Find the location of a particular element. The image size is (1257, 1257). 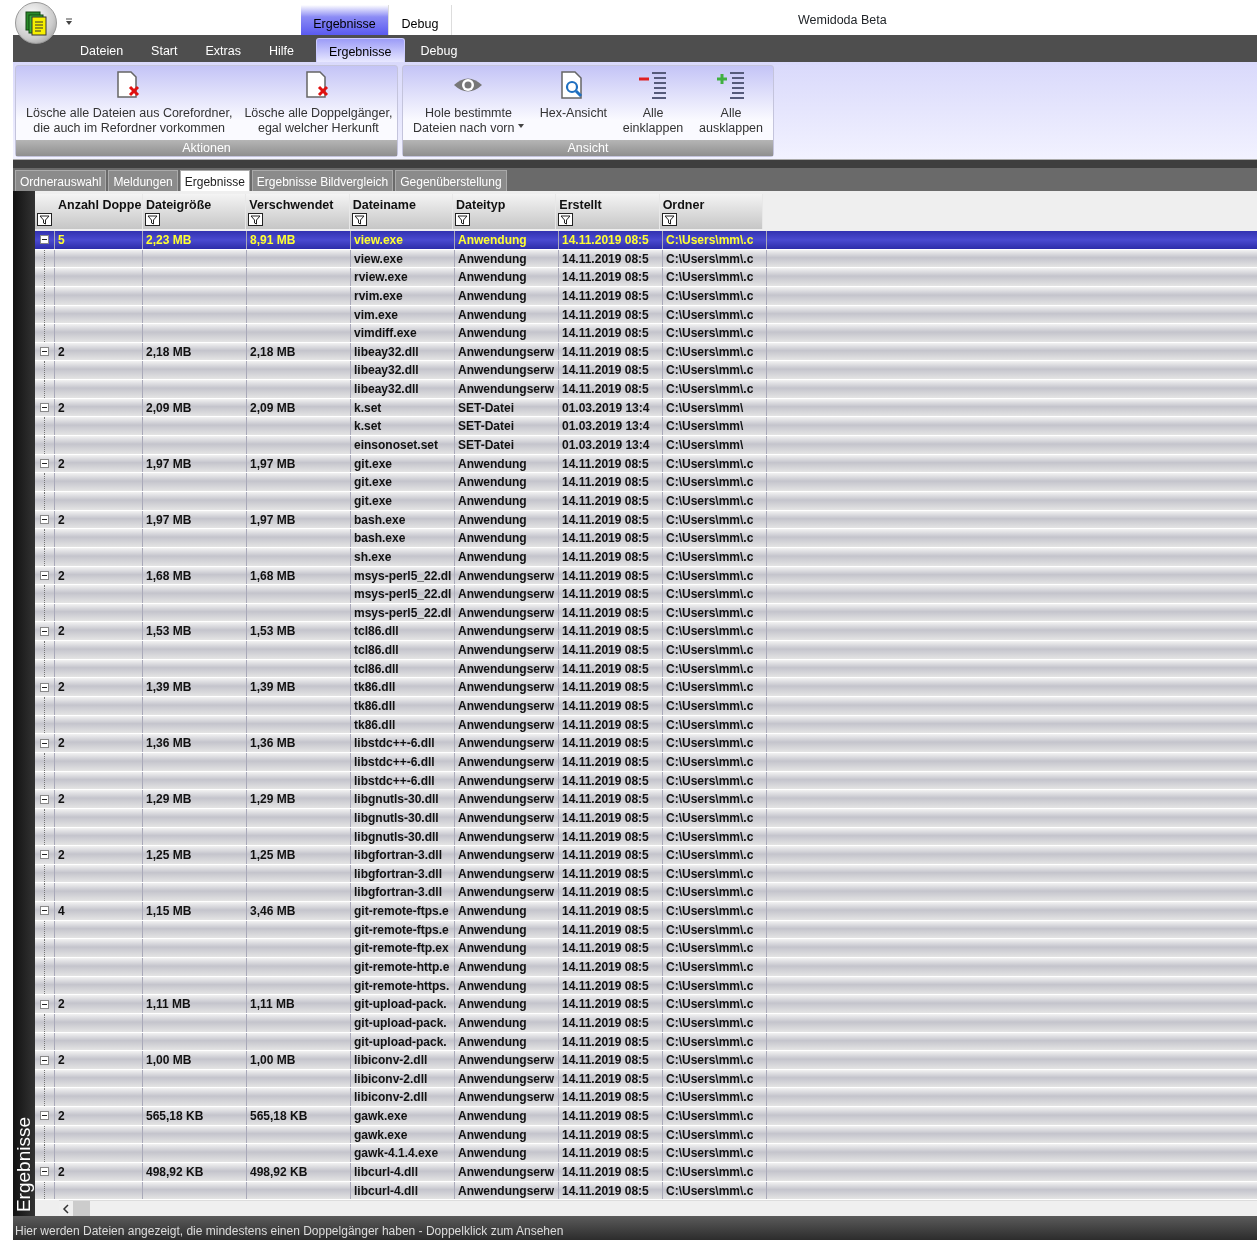

table-cell: 565,18 KB is located at coordinates (299, 1116).